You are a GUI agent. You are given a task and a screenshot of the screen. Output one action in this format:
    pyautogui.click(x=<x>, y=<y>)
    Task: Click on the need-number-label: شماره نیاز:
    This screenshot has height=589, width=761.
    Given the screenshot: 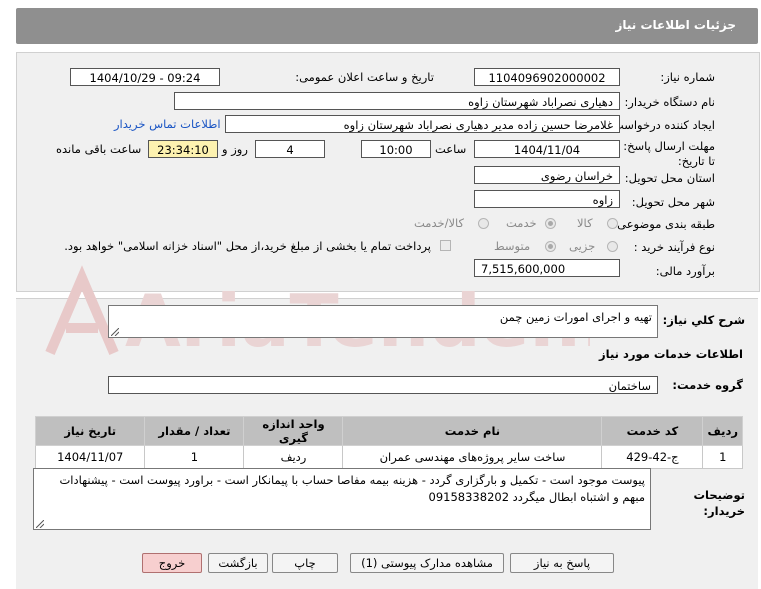 What is the action you would take?
    pyautogui.click(x=687, y=77)
    